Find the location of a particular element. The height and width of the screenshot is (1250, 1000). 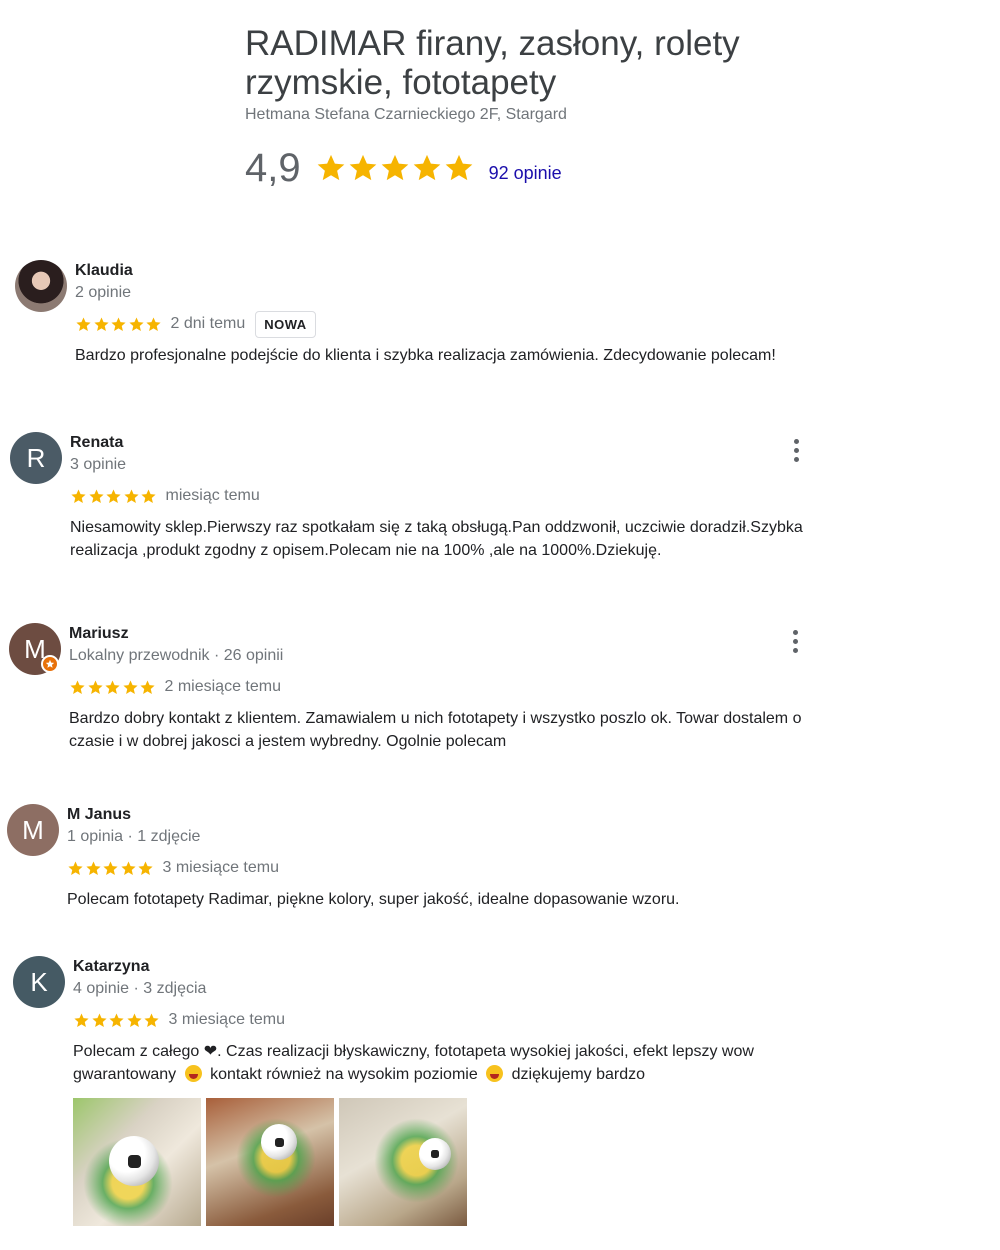

reviewer-meta: 3 opinie is located at coordinates (98, 464).